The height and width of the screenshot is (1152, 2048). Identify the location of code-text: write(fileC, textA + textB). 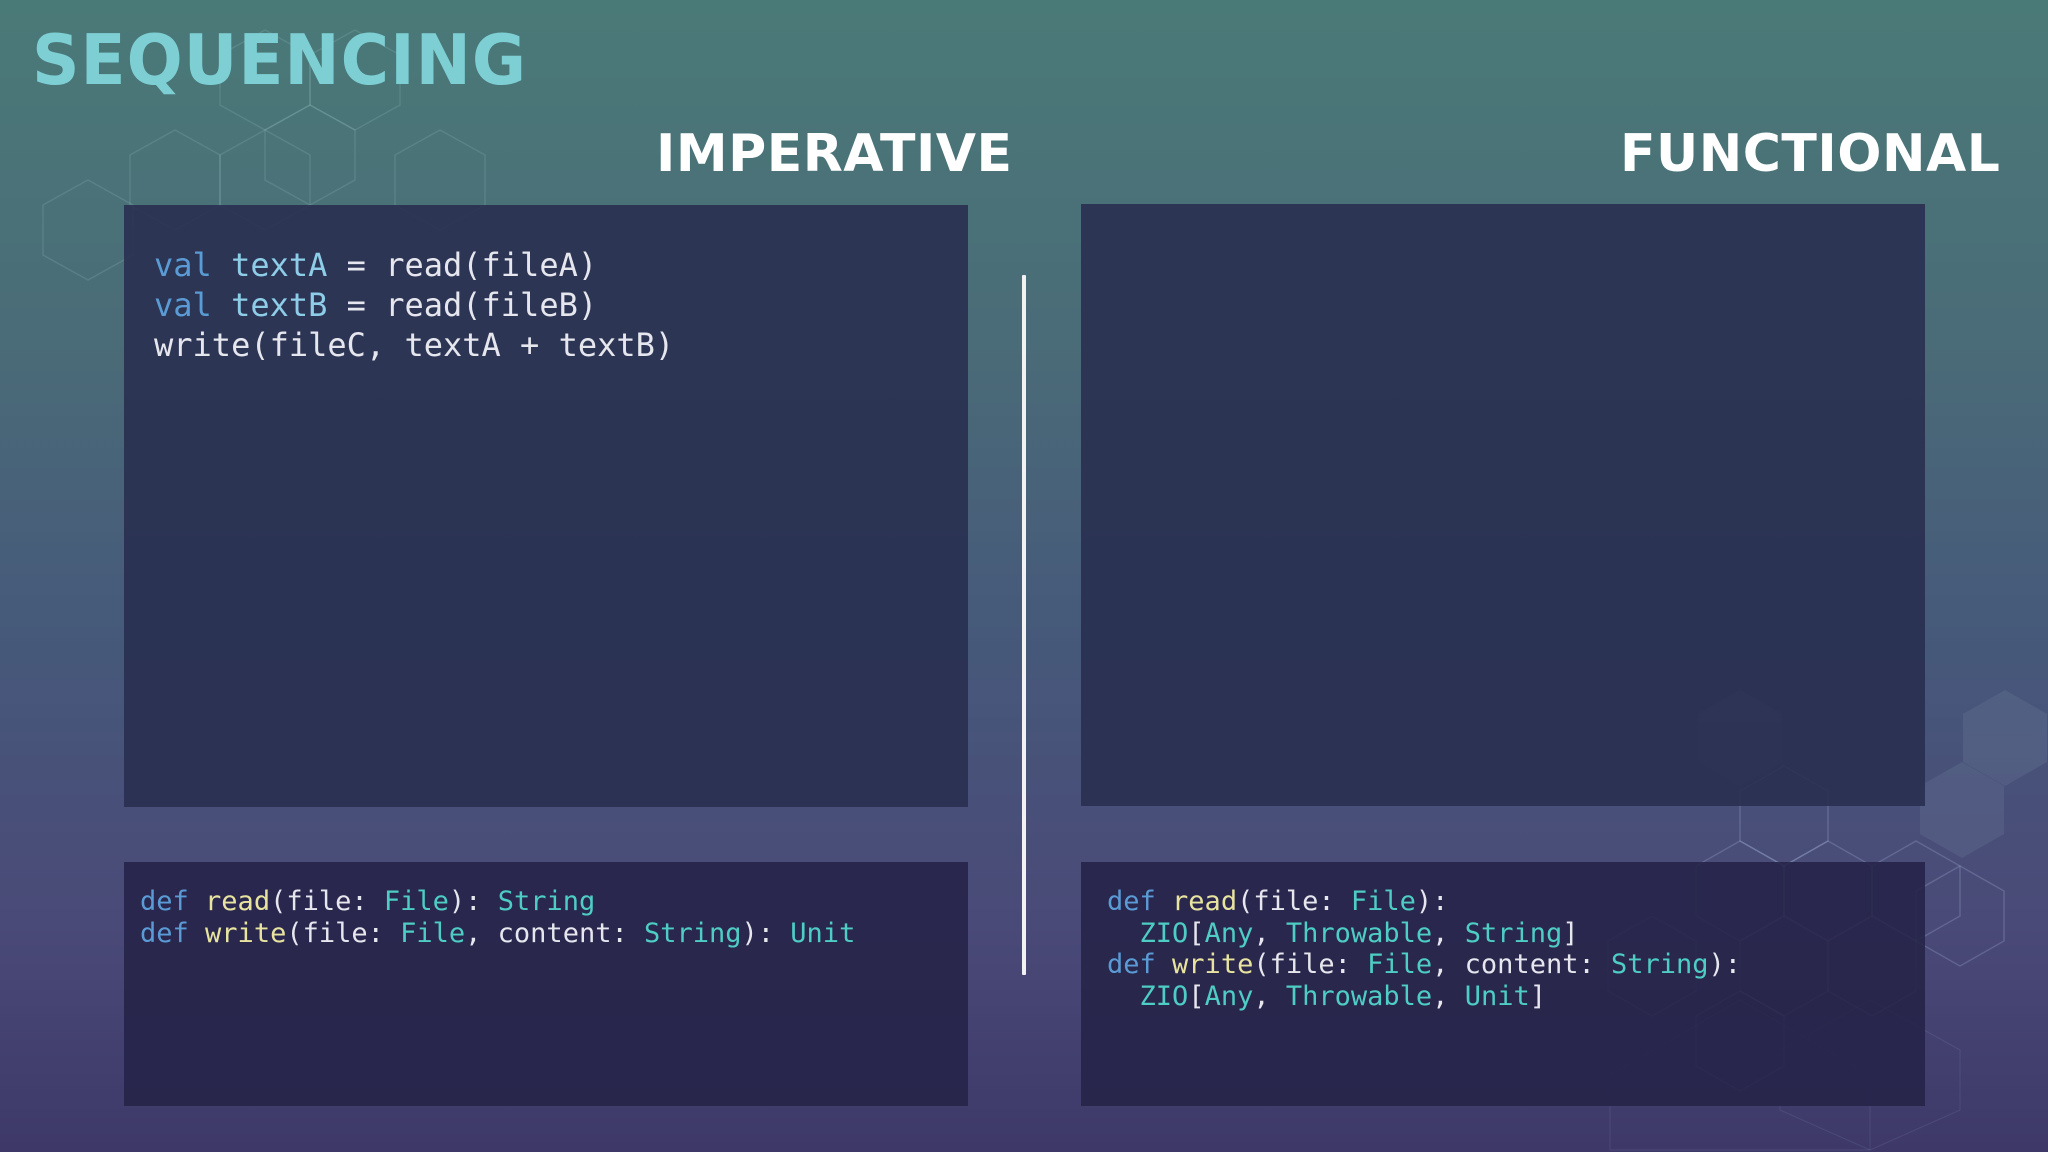
(414, 345).